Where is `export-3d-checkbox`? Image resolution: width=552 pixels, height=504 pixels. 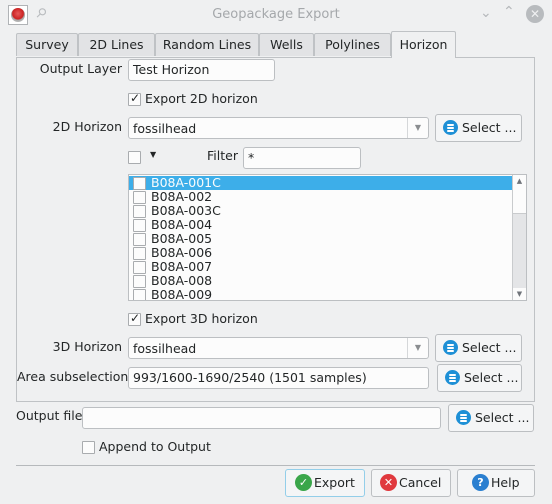
export-3d-checkbox is located at coordinates (134, 318).